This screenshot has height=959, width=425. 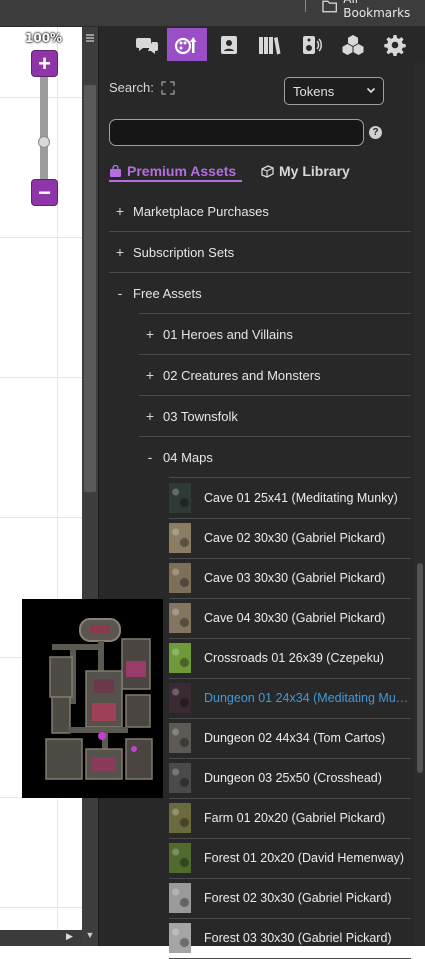 I want to click on scroll-right-icon: ▶, so click(x=69, y=936).